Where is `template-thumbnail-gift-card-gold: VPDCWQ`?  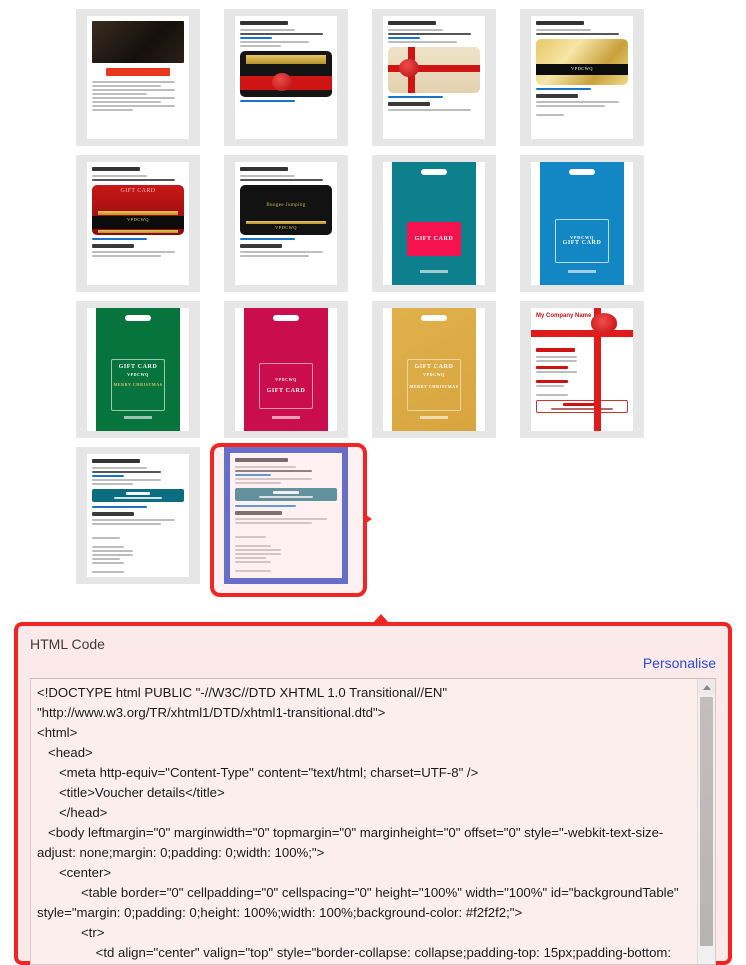
template-thumbnail-gift-card-gold: VPDCWQ is located at coordinates (582, 77).